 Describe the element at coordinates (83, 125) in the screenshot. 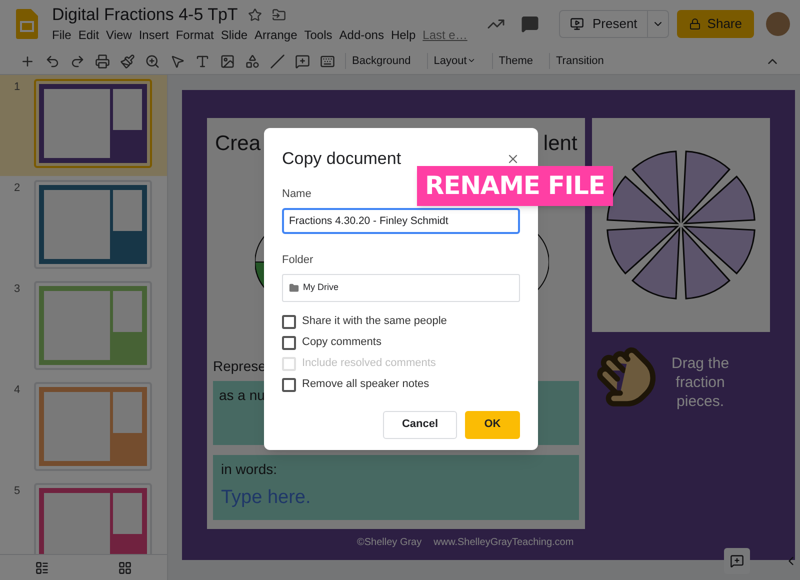

I see `slide-thumbnail: 1` at that location.